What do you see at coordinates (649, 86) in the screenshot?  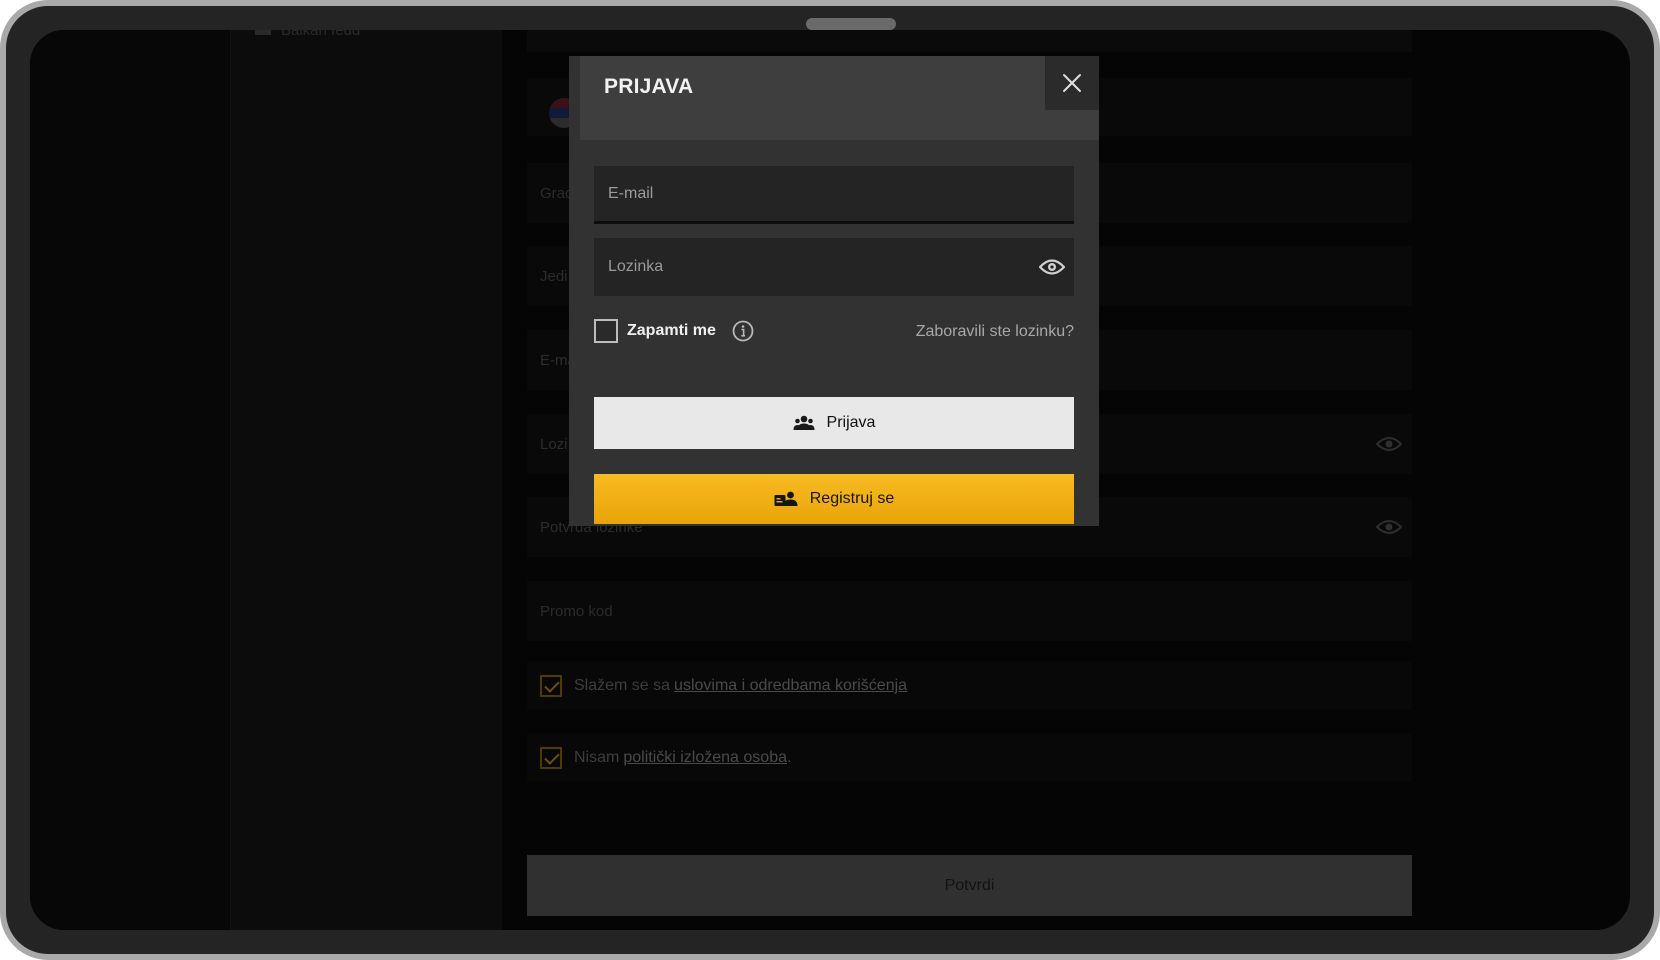 I see `modal-title: PRIJAVA` at bounding box center [649, 86].